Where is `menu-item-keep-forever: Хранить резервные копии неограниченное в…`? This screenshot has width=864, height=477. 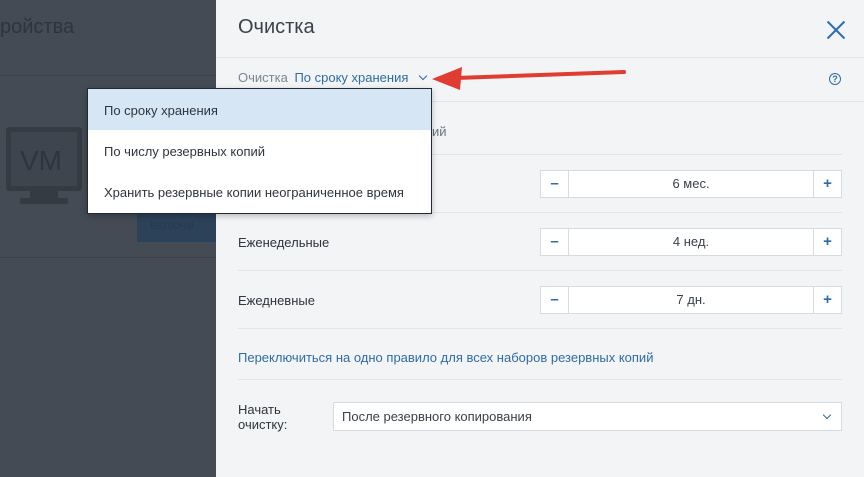
menu-item-keep-forever: Хранить резервные копии неограниченное в… is located at coordinates (259, 191).